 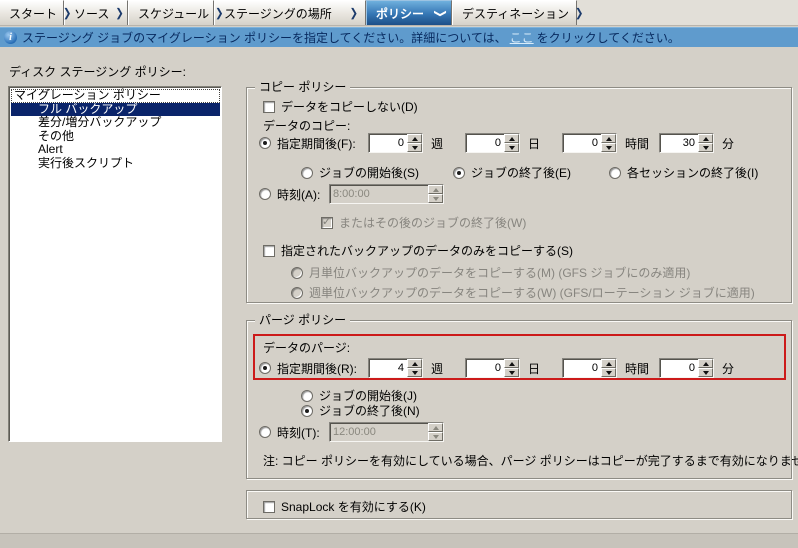 I want to click on copy-time-input, so click(x=379, y=194).